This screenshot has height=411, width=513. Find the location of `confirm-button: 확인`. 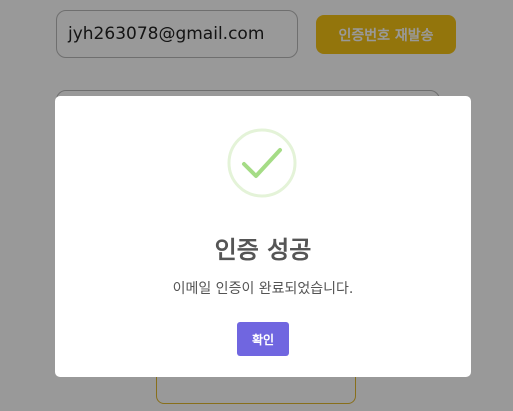

confirm-button: 확인 is located at coordinates (263, 339).